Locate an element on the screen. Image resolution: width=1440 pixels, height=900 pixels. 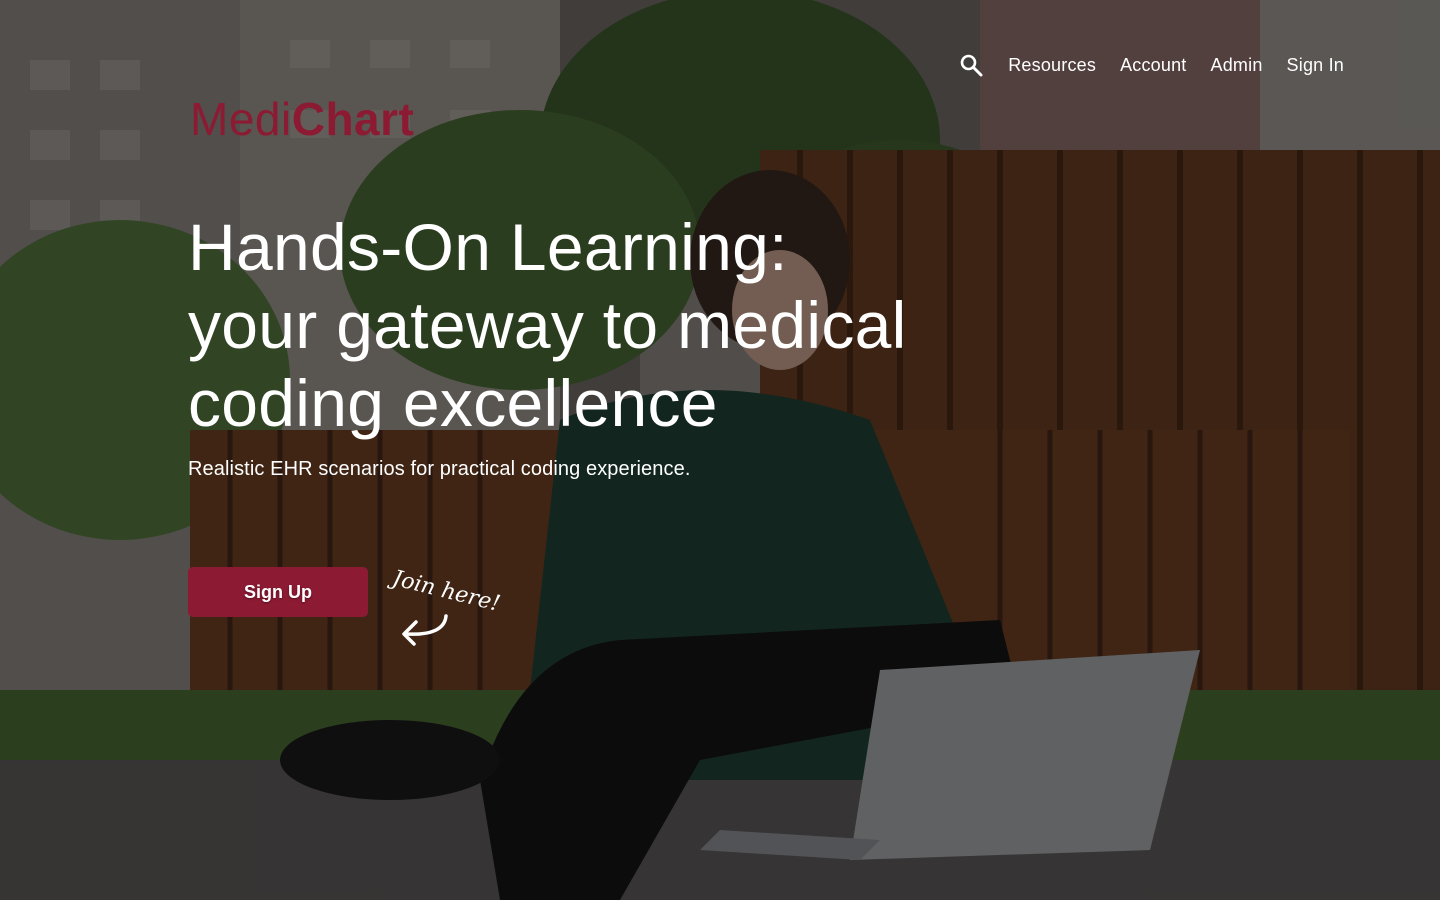
search-icon is located at coordinates (971, 65).